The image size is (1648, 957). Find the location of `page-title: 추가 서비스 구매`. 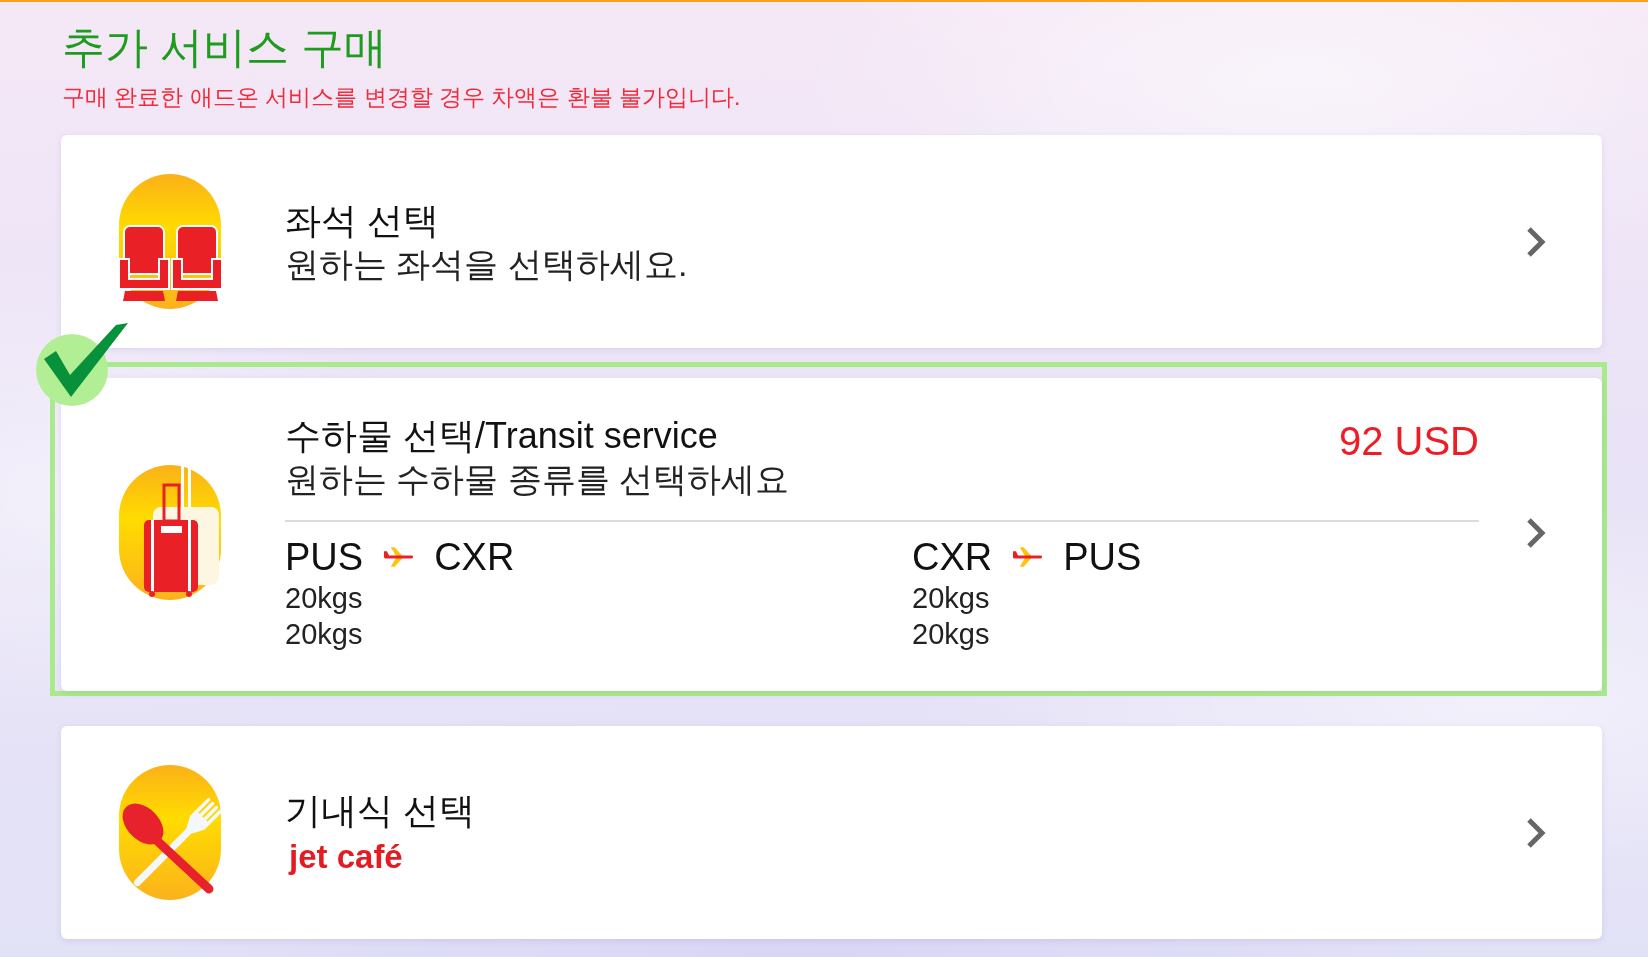

page-title: 추가 서비스 구매 is located at coordinates (224, 47).